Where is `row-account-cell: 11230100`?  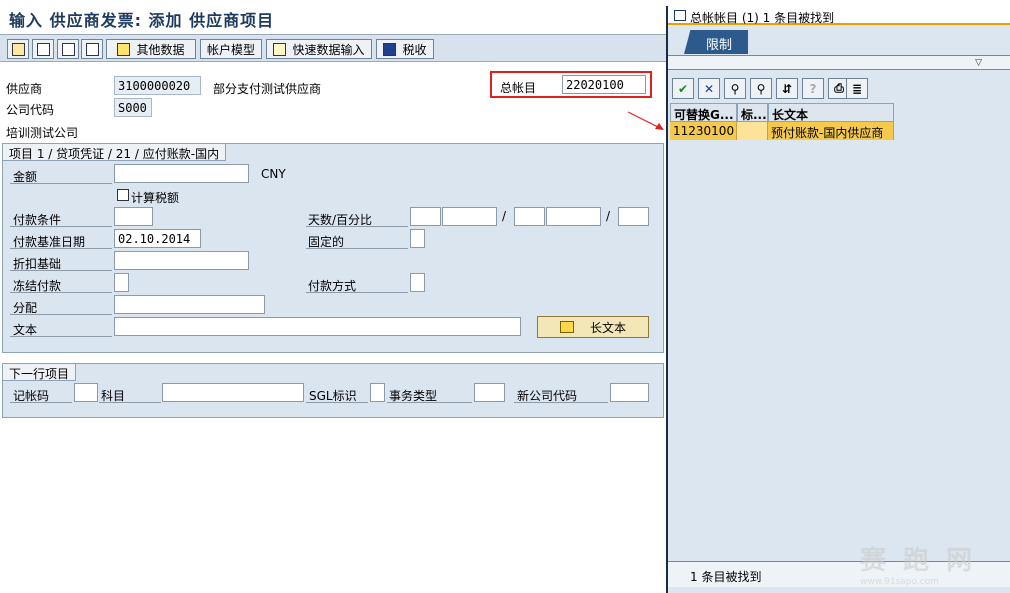
row-account-cell: 11230100 is located at coordinates (703, 131).